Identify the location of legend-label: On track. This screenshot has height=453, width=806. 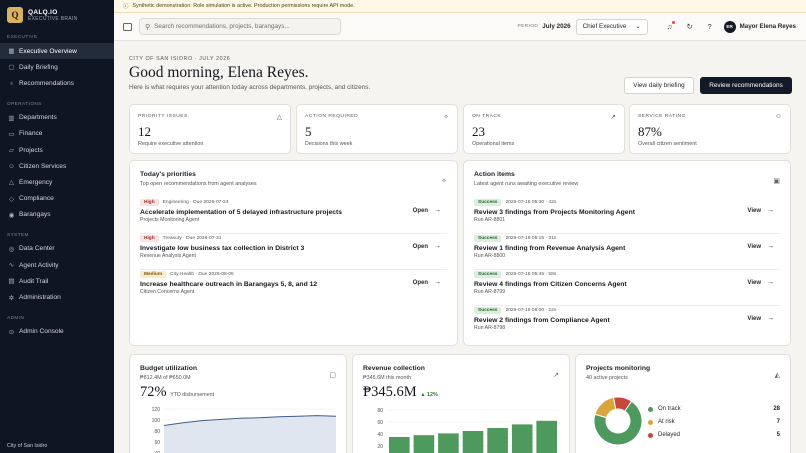
(669, 409).